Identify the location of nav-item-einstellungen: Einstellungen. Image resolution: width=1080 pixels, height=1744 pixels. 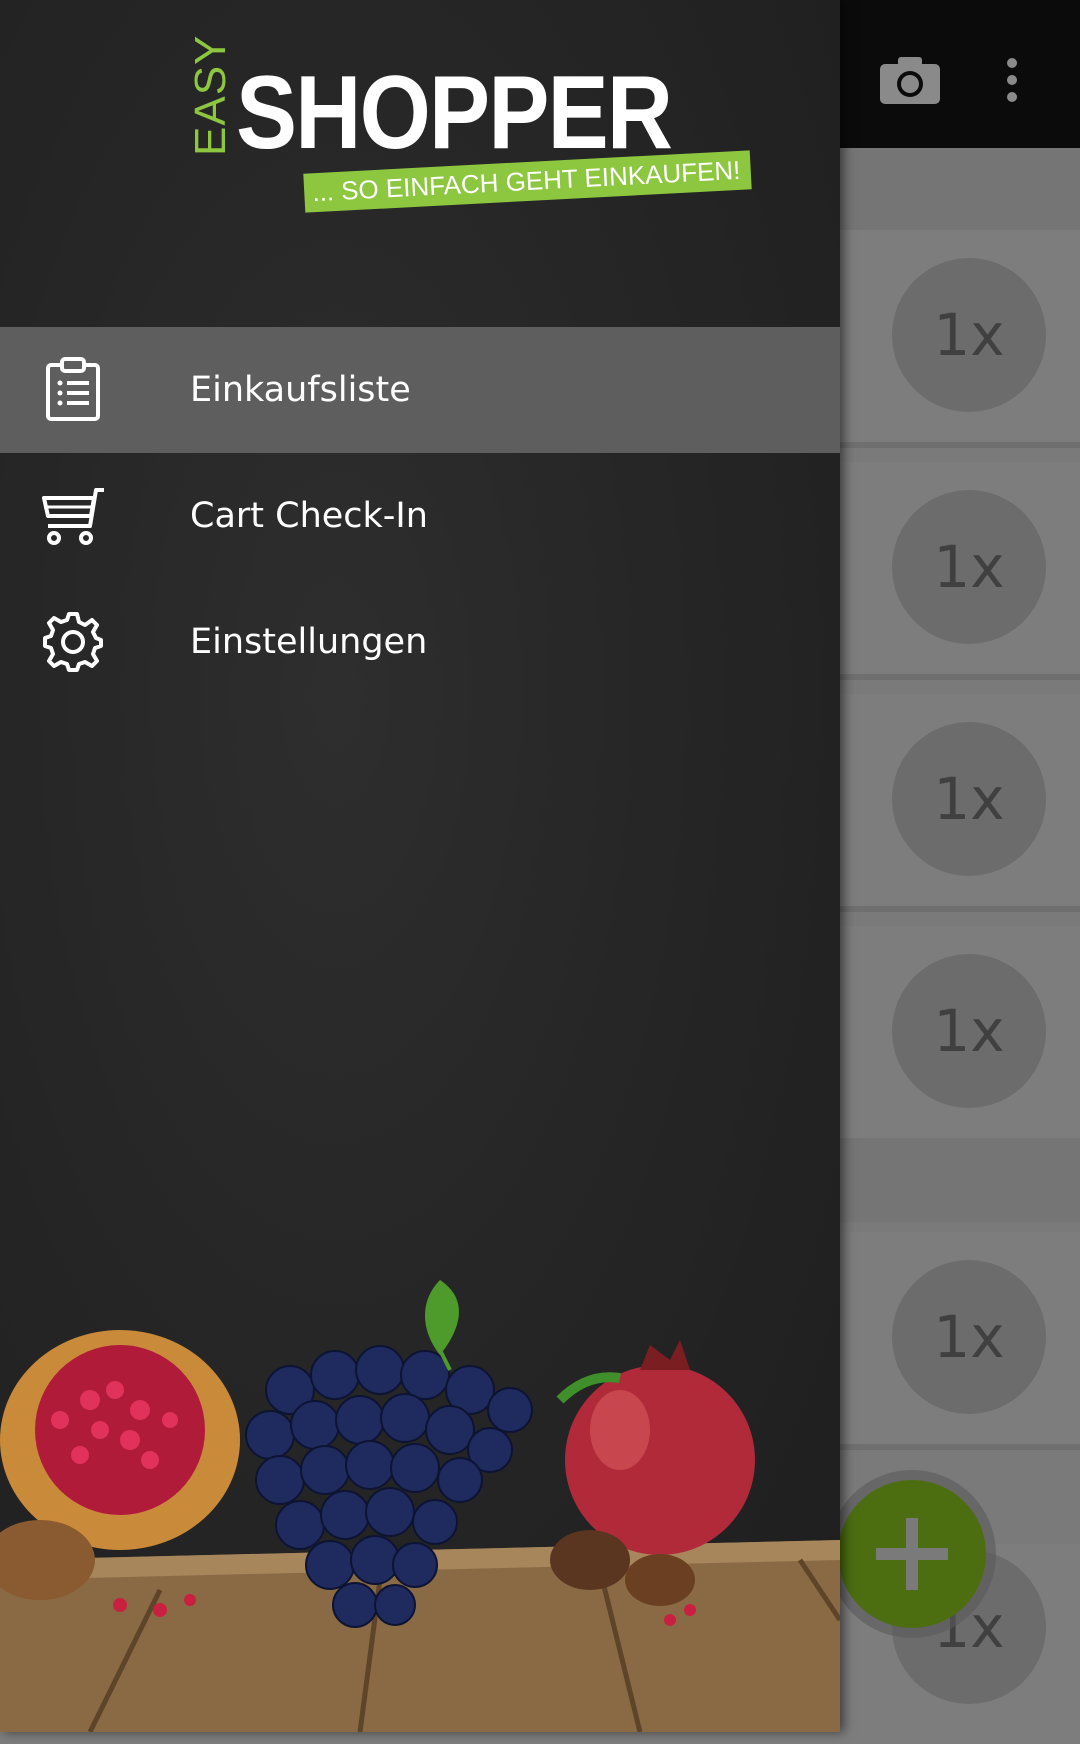
(420, 642).